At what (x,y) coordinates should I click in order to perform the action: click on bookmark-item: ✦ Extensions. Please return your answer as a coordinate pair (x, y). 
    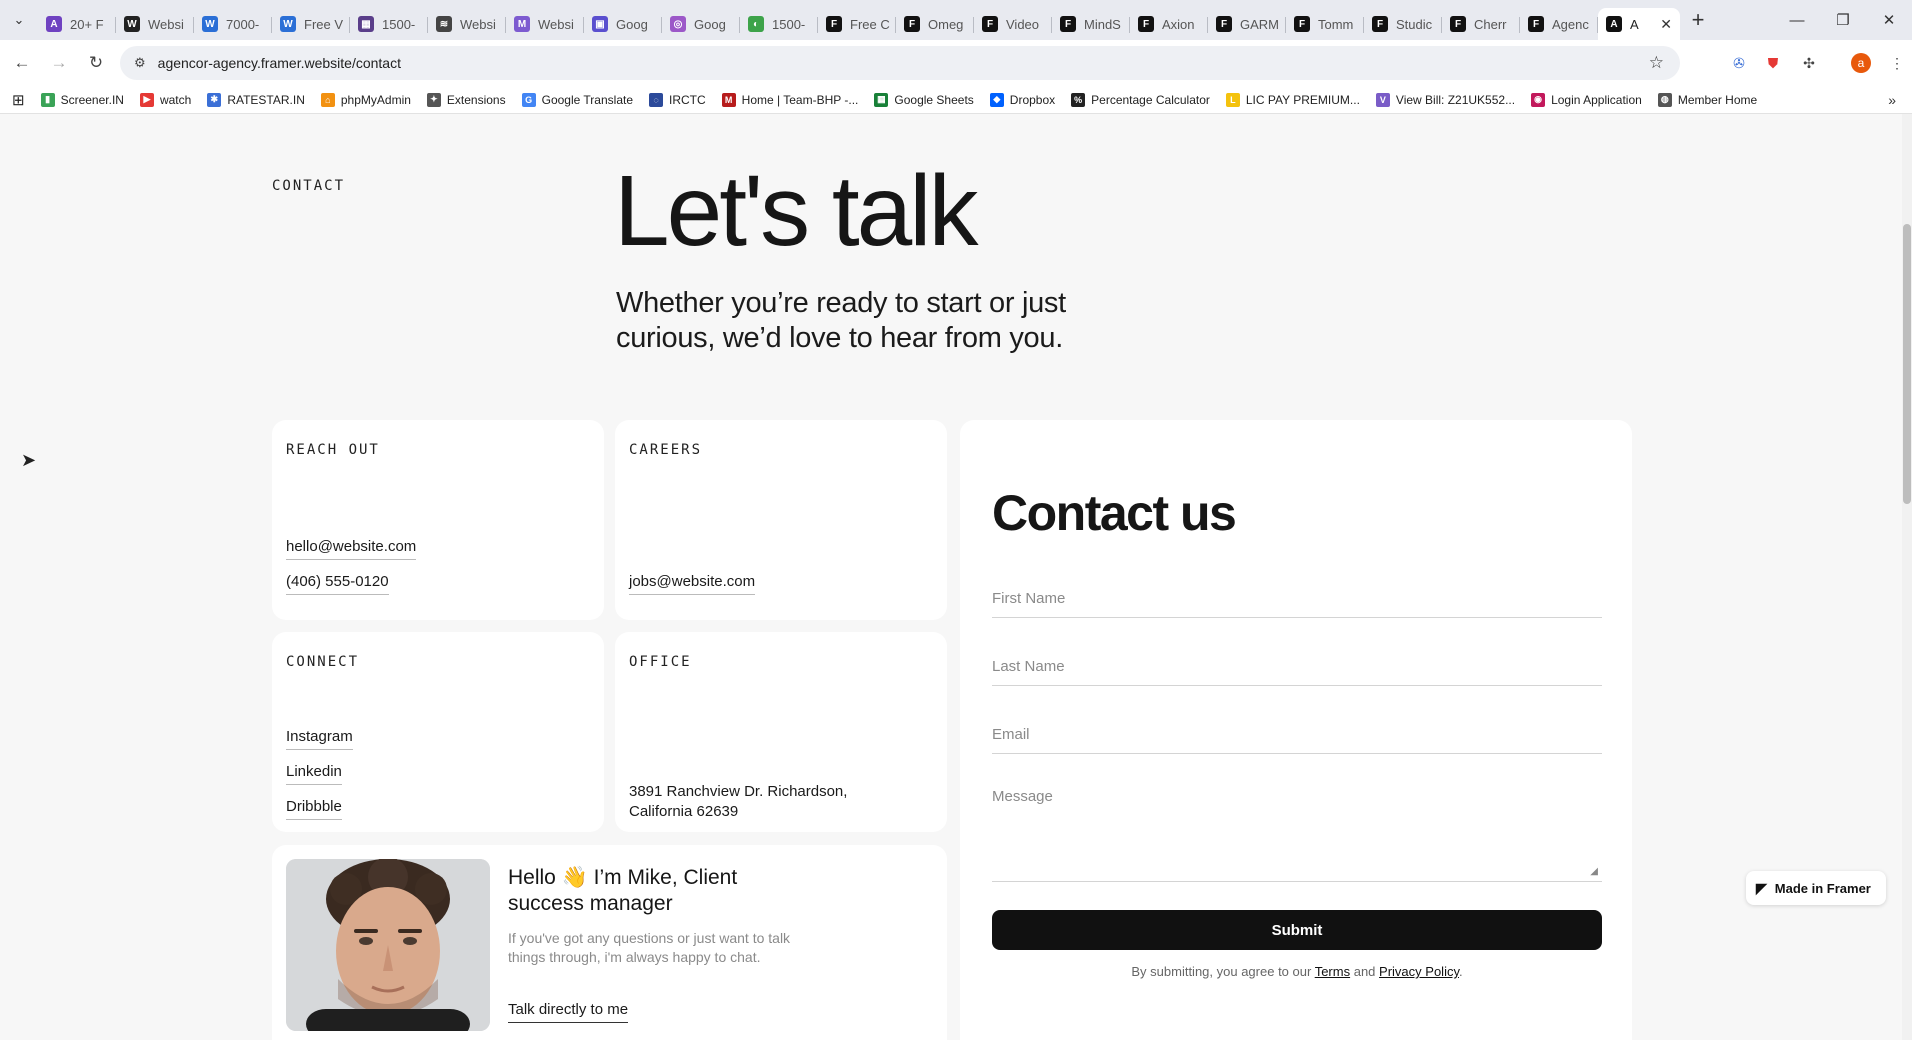
    Looking at the image, I should click on (466, 99).